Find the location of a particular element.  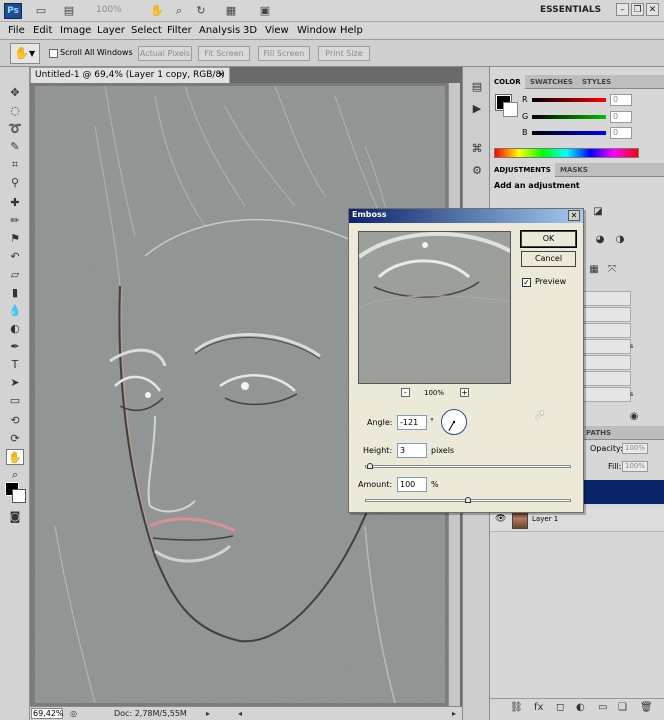

channel-b-slider is located at coordinates (569, 133).